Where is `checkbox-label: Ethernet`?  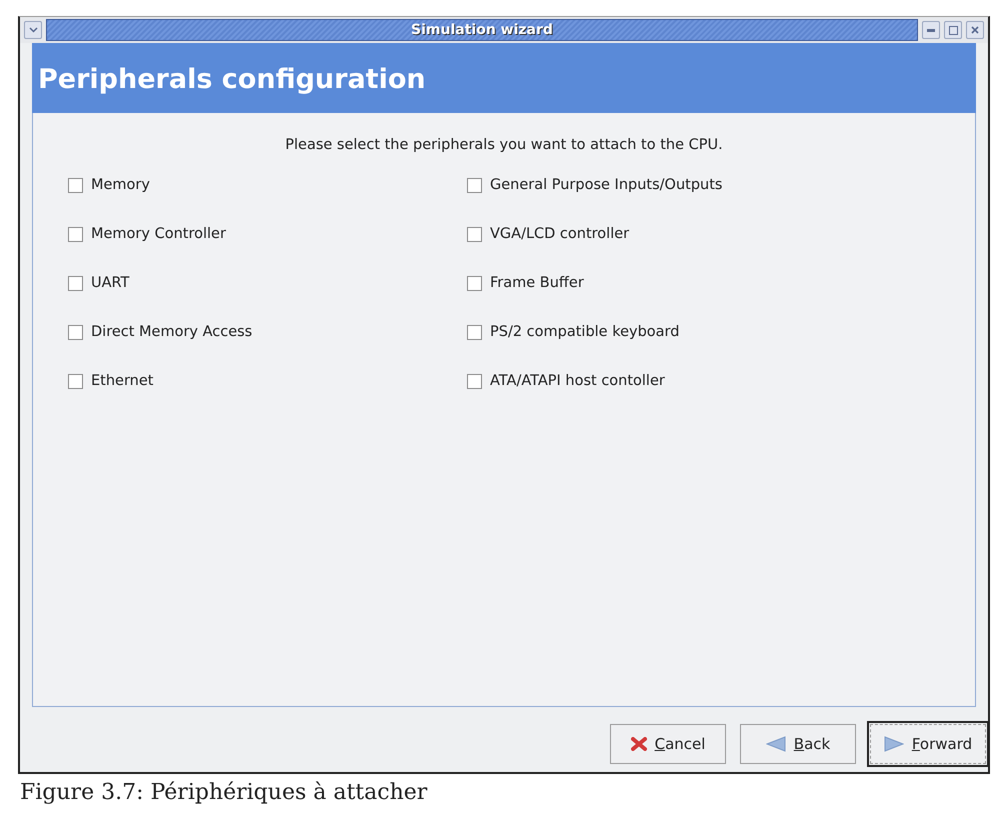
checkbox-label: Ethernet is located at coordinates (122, 381).